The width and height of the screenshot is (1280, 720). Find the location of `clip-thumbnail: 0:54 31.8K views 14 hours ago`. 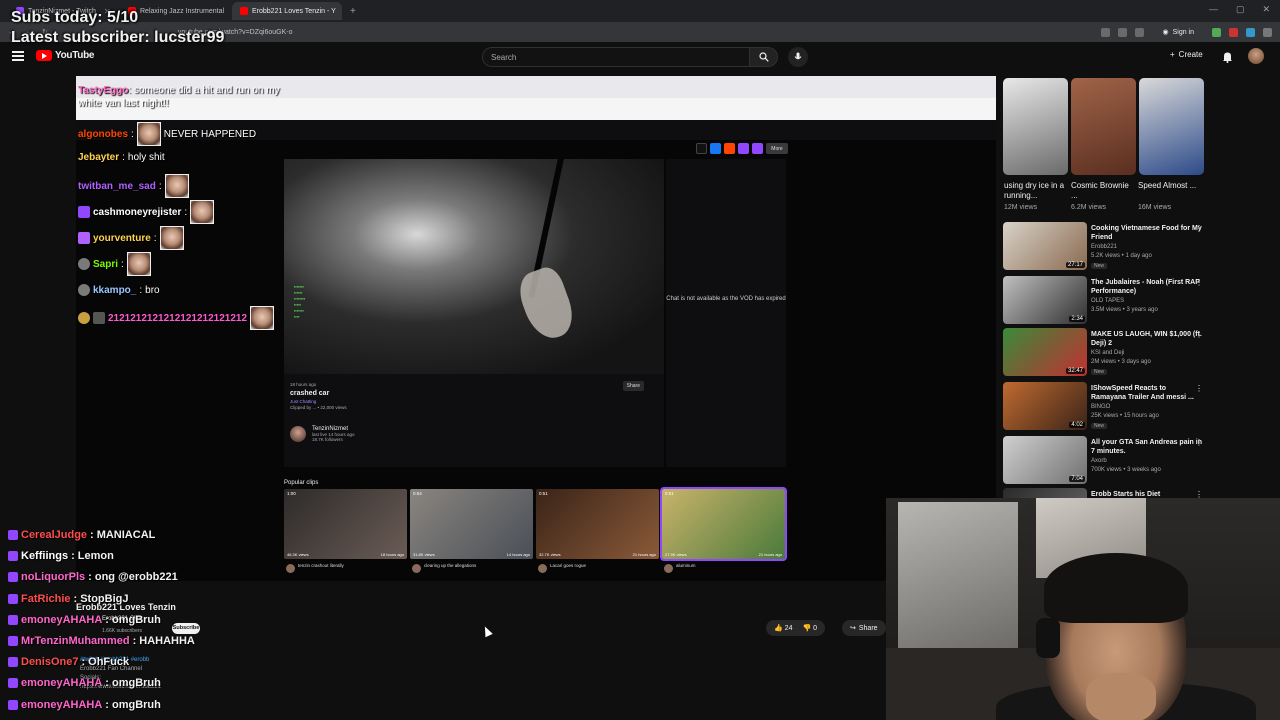

clip-thumbnail: 0:54 31.8K views 14 hours ago is located at coordinates (471, 524).